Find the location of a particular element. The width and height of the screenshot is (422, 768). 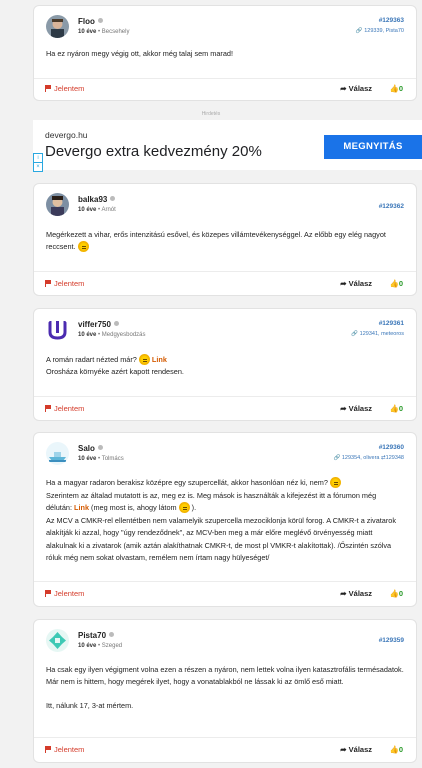

reply-reference: 🔗 129339, Pista70 is located at coordinates (380, 31).